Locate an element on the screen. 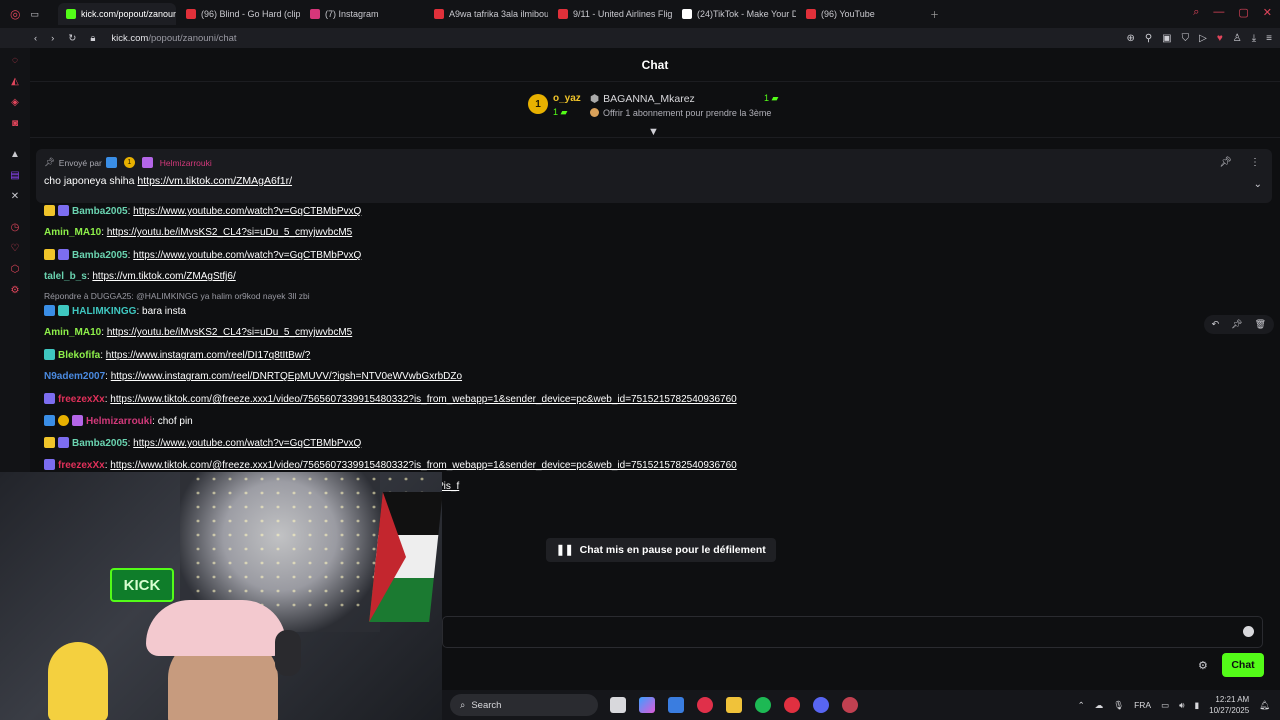  chat-username: Helmizarrouki is located at coordinates (119, 421).